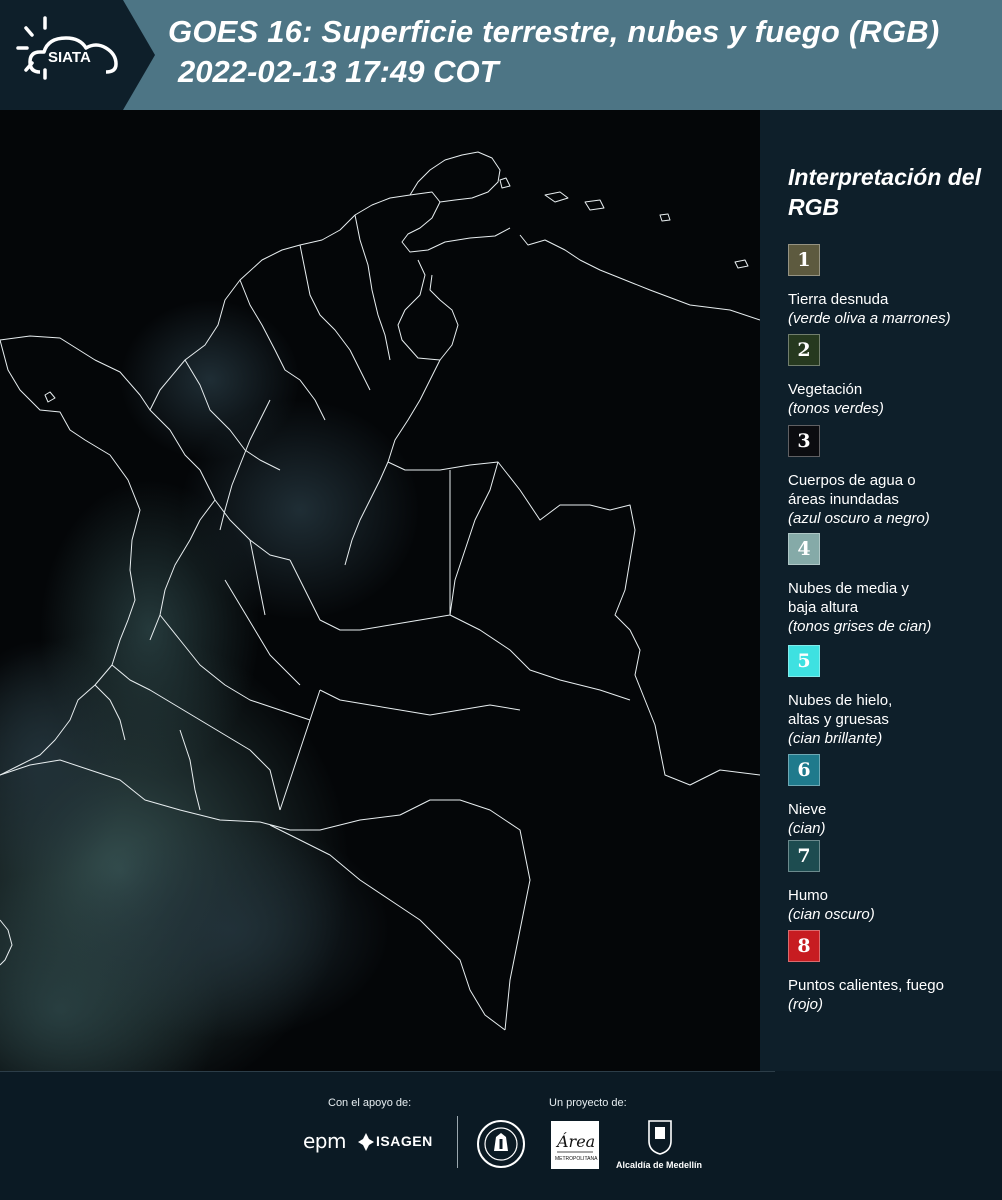  Describe the element at coordinates (866, 985) in the screenshot. I see `legend-label: Puntos calientes, fuego` at that location.